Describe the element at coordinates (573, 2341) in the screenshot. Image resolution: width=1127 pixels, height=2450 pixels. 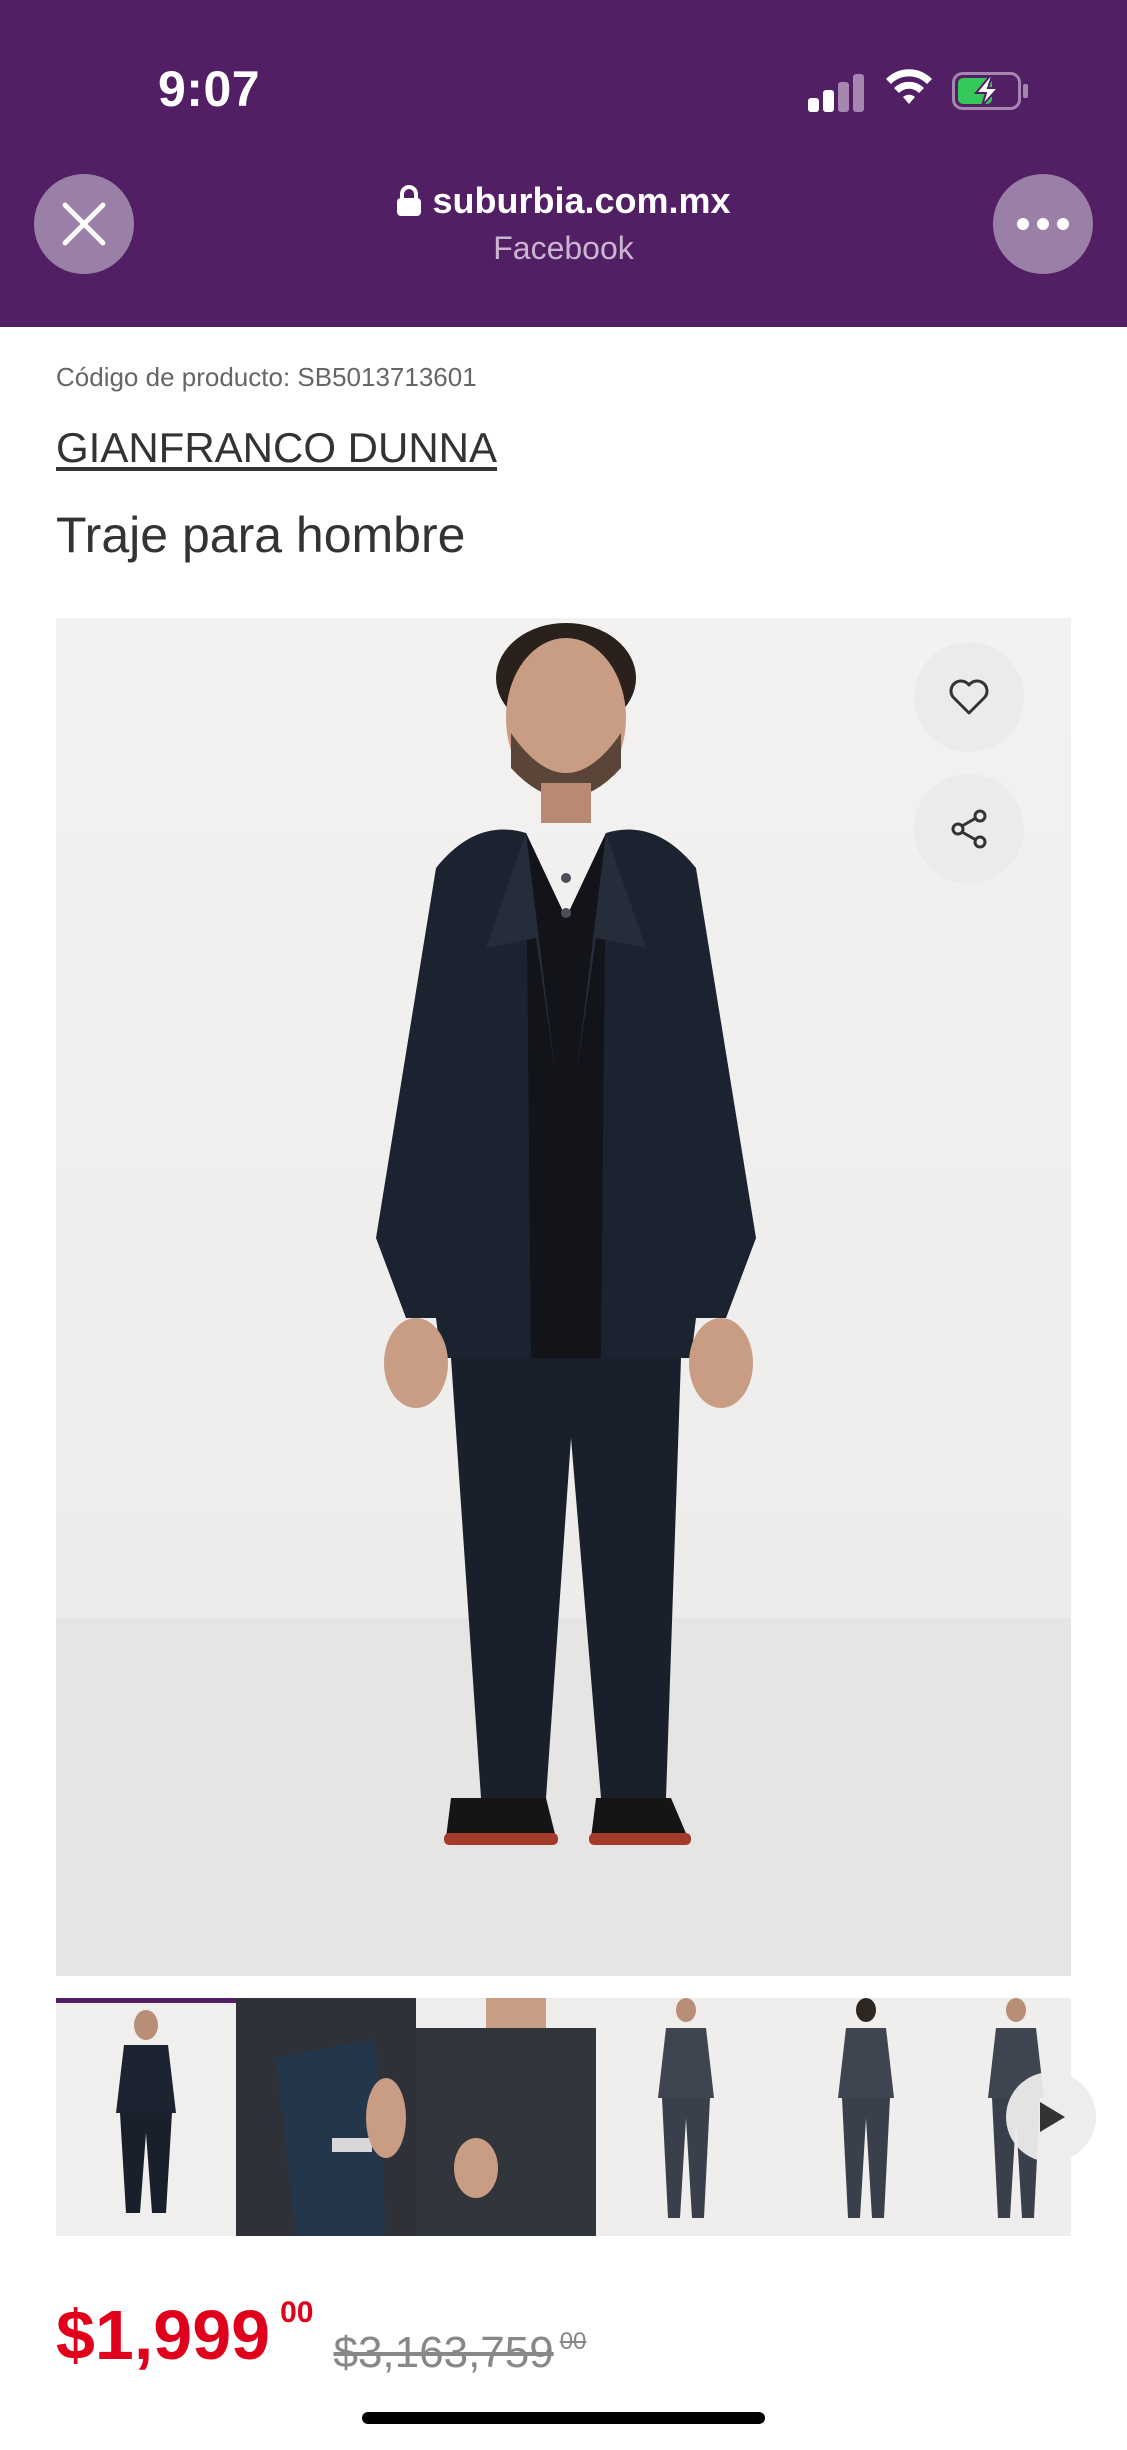
I see `original-price-cents: 00` at that location.